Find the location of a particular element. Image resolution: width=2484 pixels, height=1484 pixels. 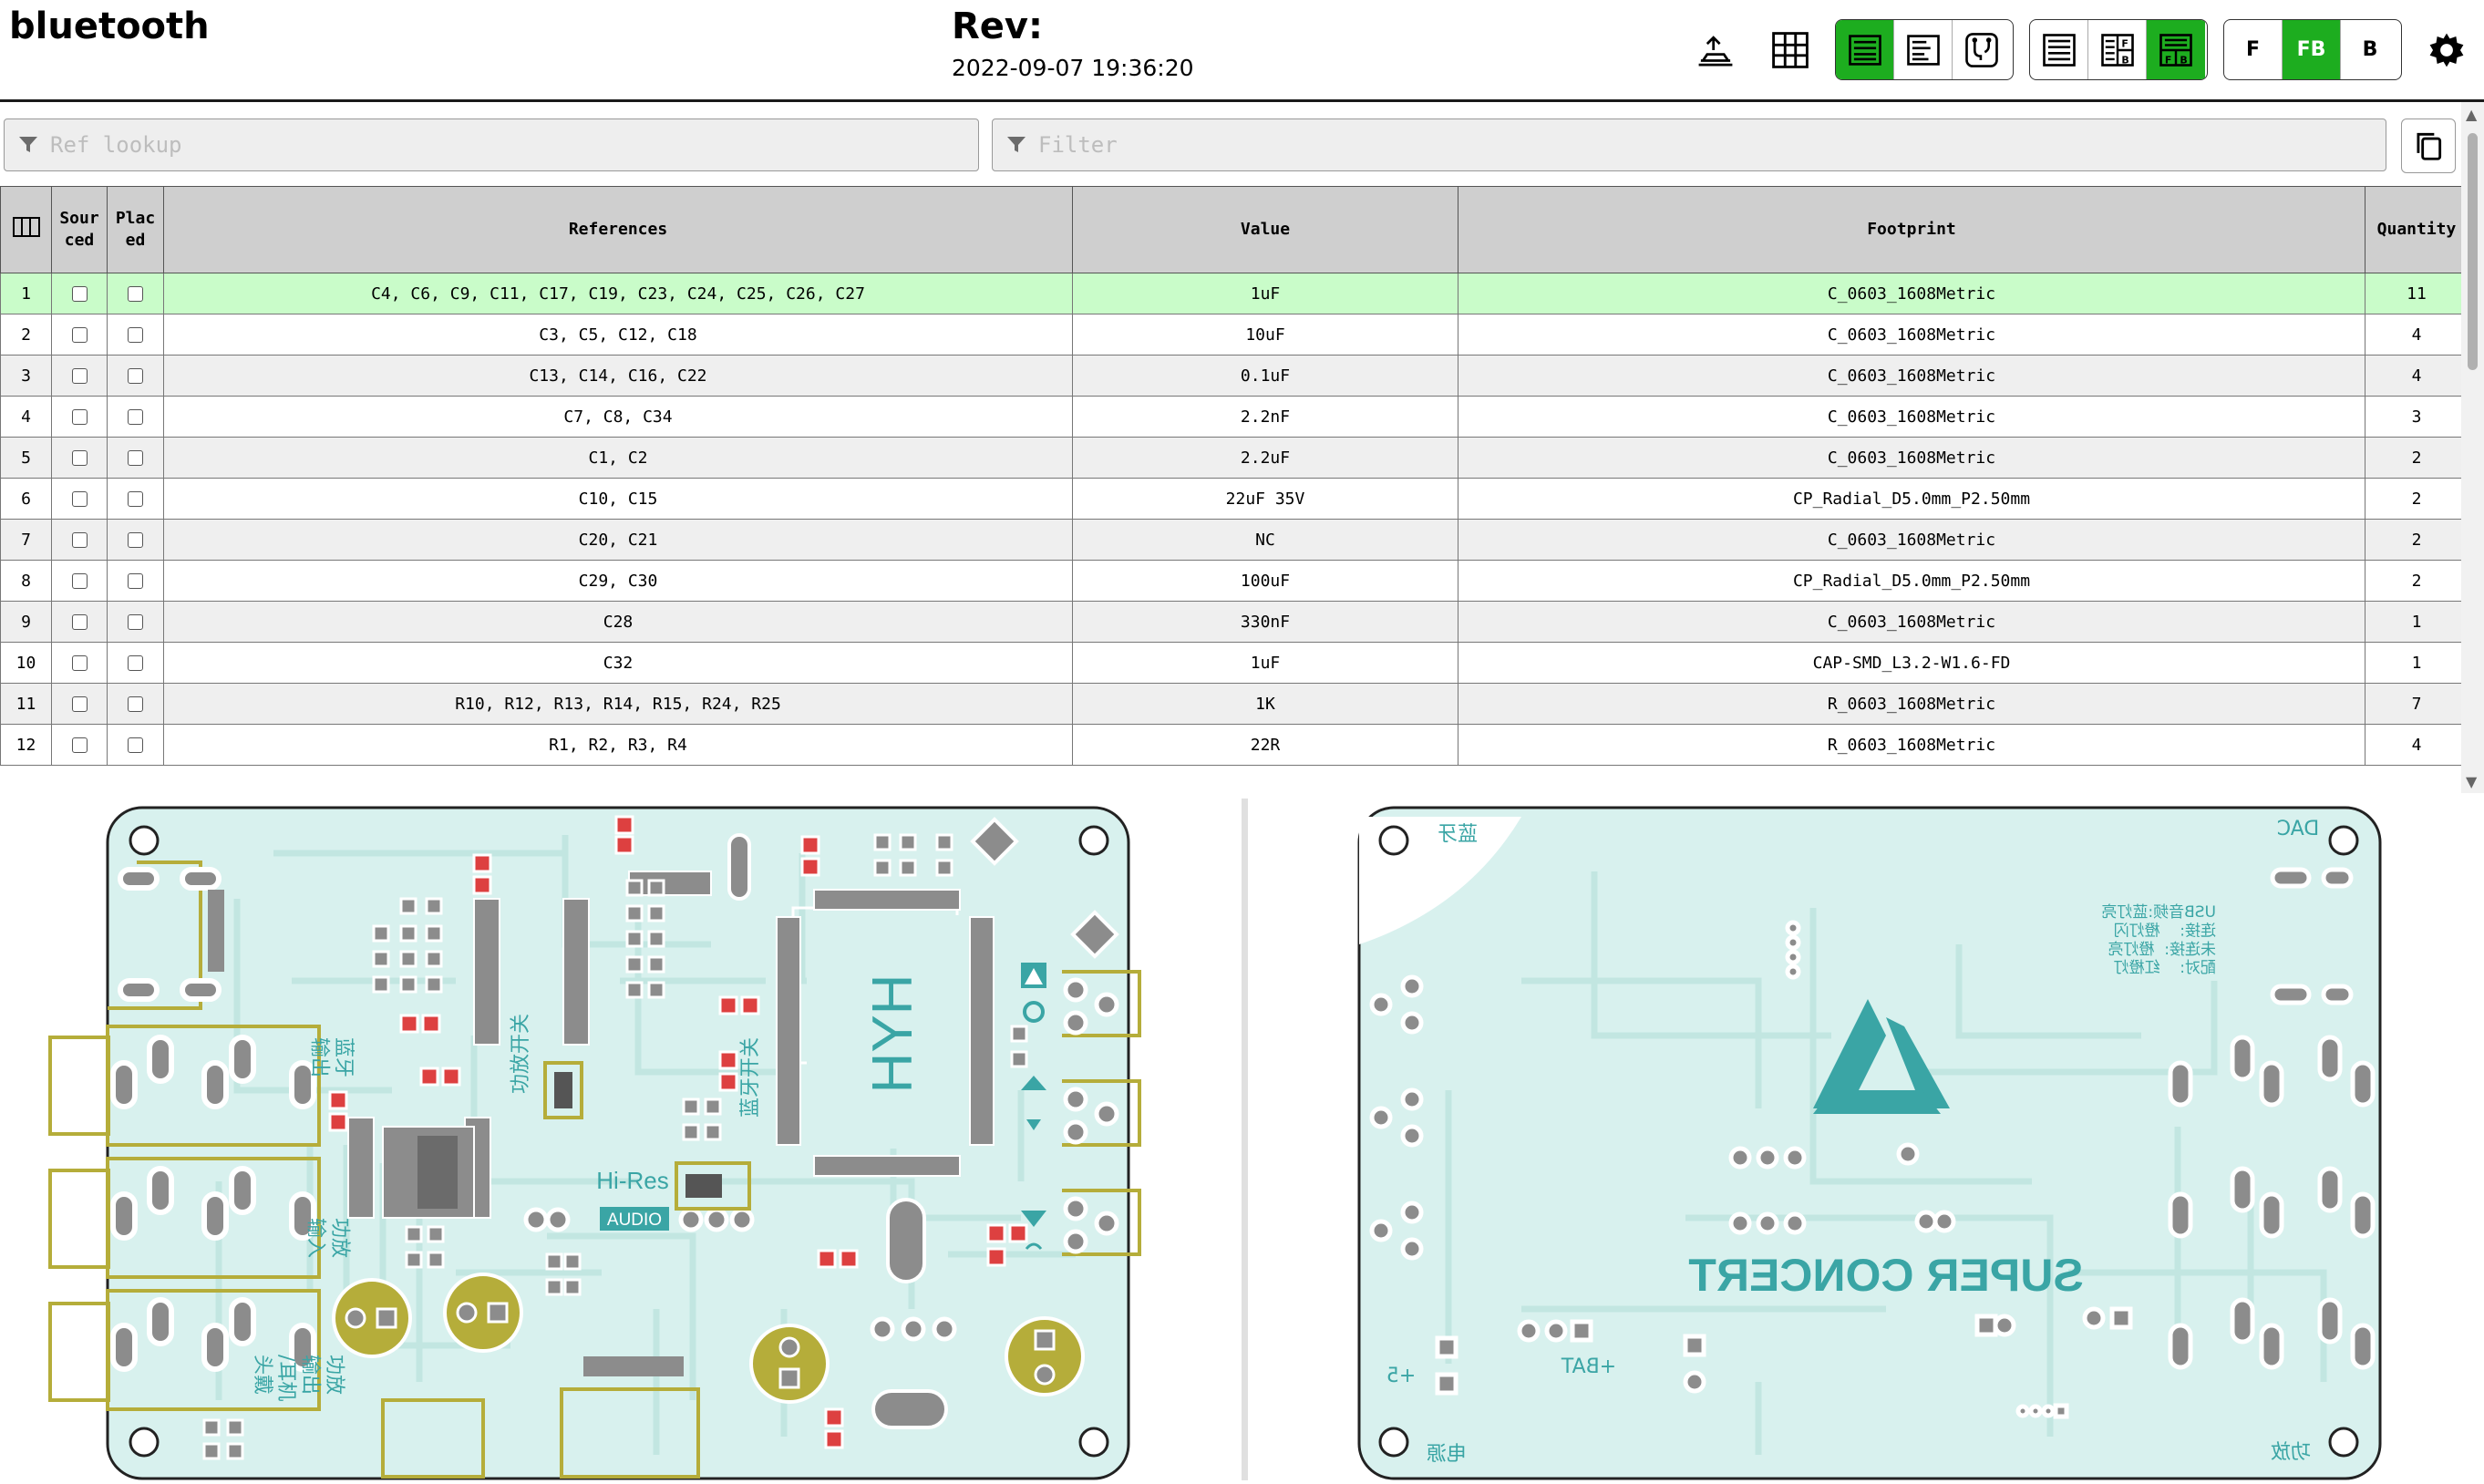

bom-row: 9 C28 330nF C_0603_1608Metric 1 is located at coordinates (1234, 622).